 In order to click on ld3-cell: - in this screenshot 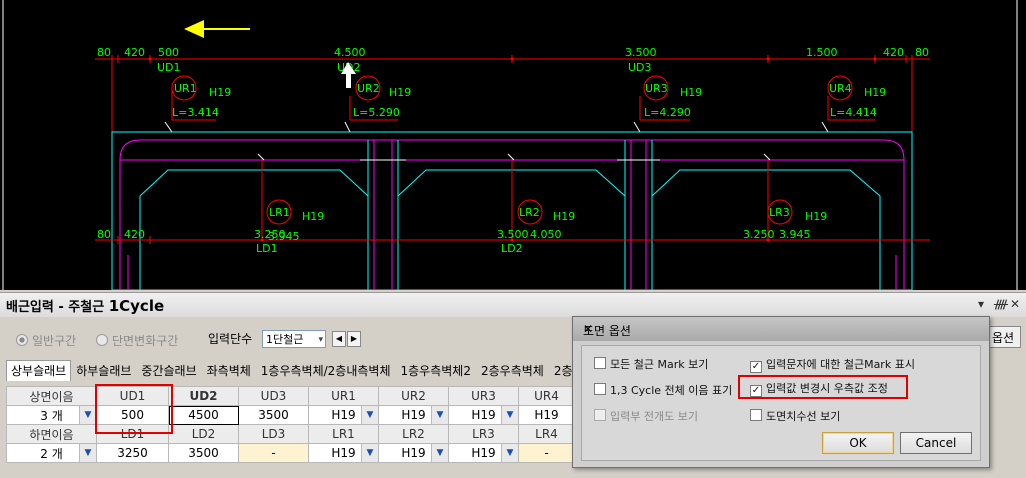, I will do `click(273, 453)`.